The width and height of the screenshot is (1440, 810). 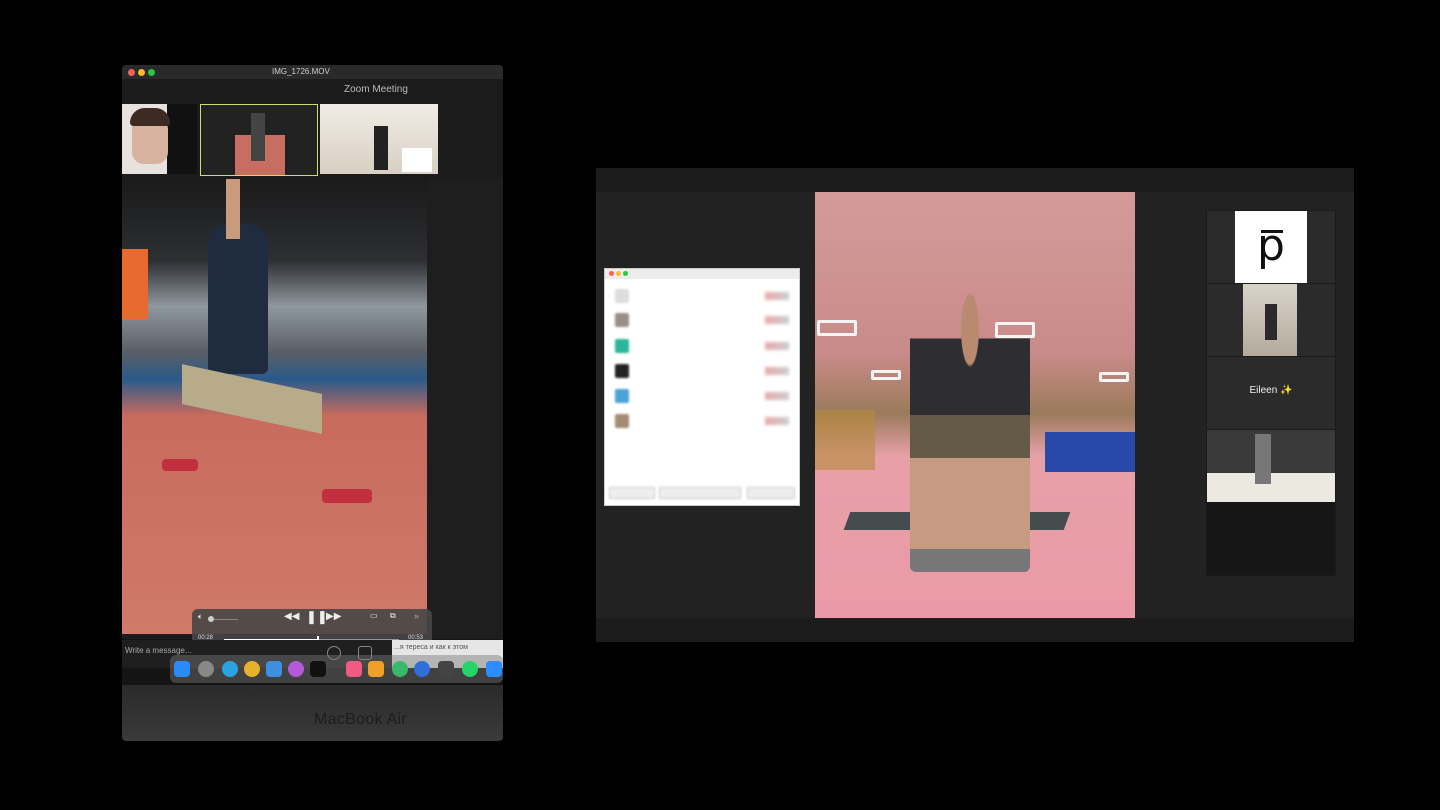 What do you see at coordinates (417, 160) in the screenshot?
I see `furniture` at bounding box center [417, 160].